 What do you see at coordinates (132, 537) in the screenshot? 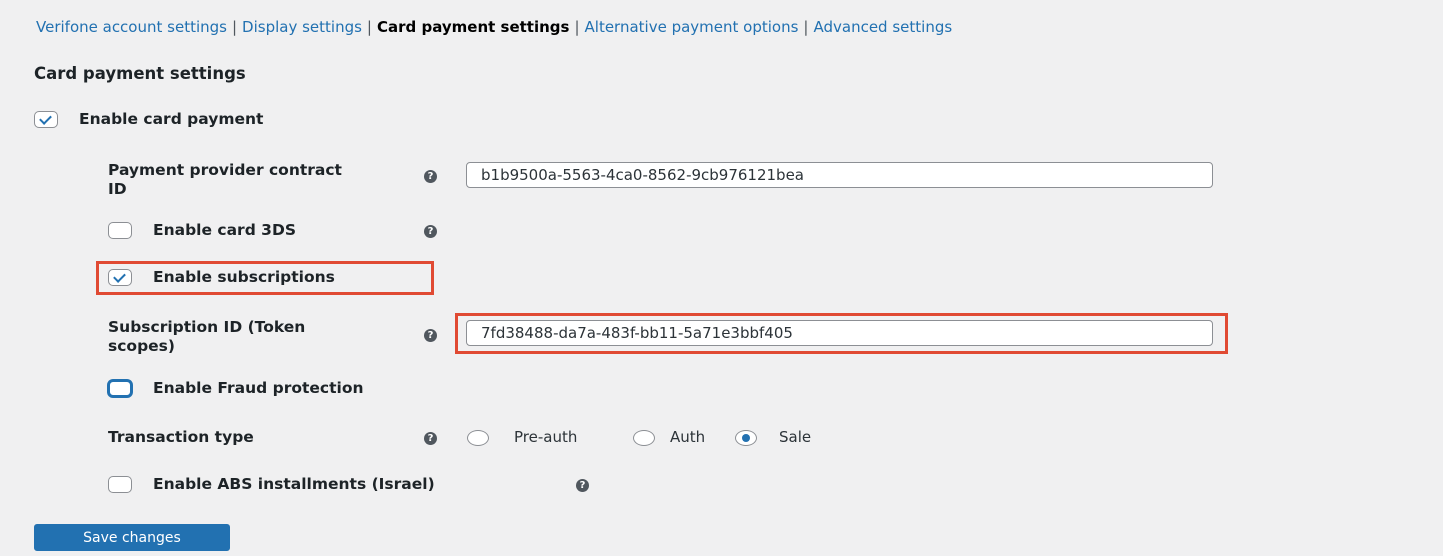
I see `save-changes-button: Save changes` at bounding box center [132, 537].